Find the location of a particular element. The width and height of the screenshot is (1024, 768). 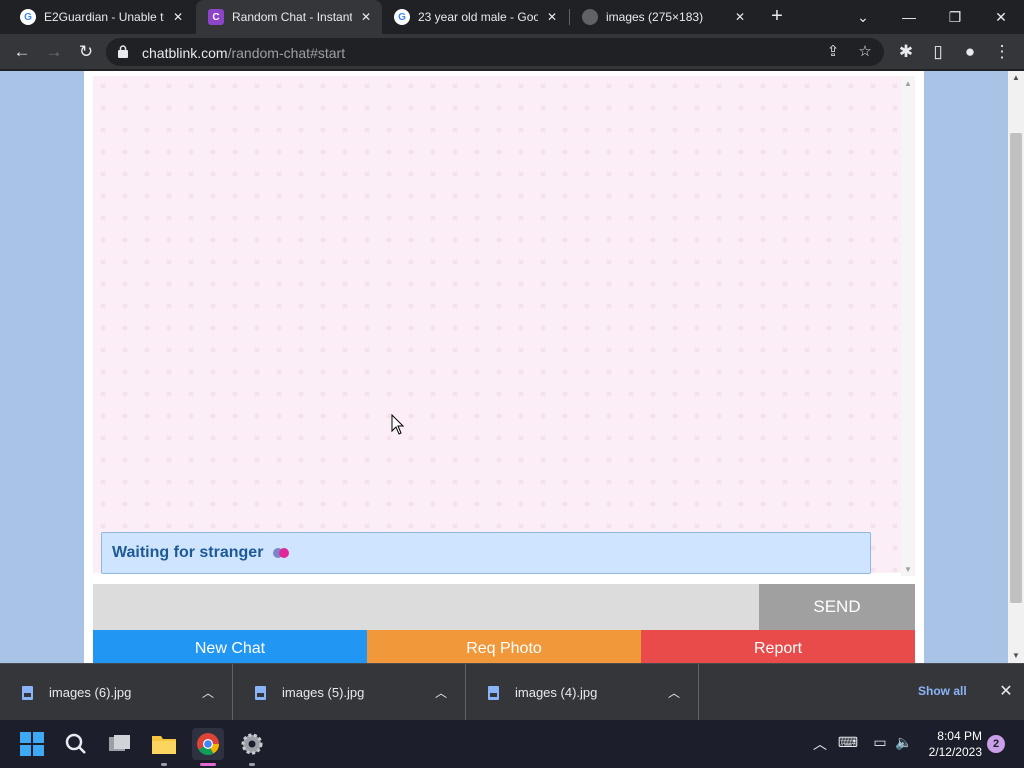

show-all-downloads-link: Show all is located at coordinates (942, 691).